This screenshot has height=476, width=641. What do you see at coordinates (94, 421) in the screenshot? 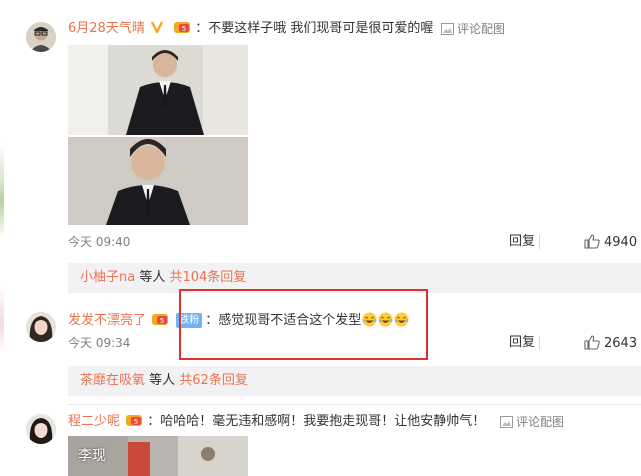
I see `comment-username: 程二少呢` at bounding box center [94, 421].